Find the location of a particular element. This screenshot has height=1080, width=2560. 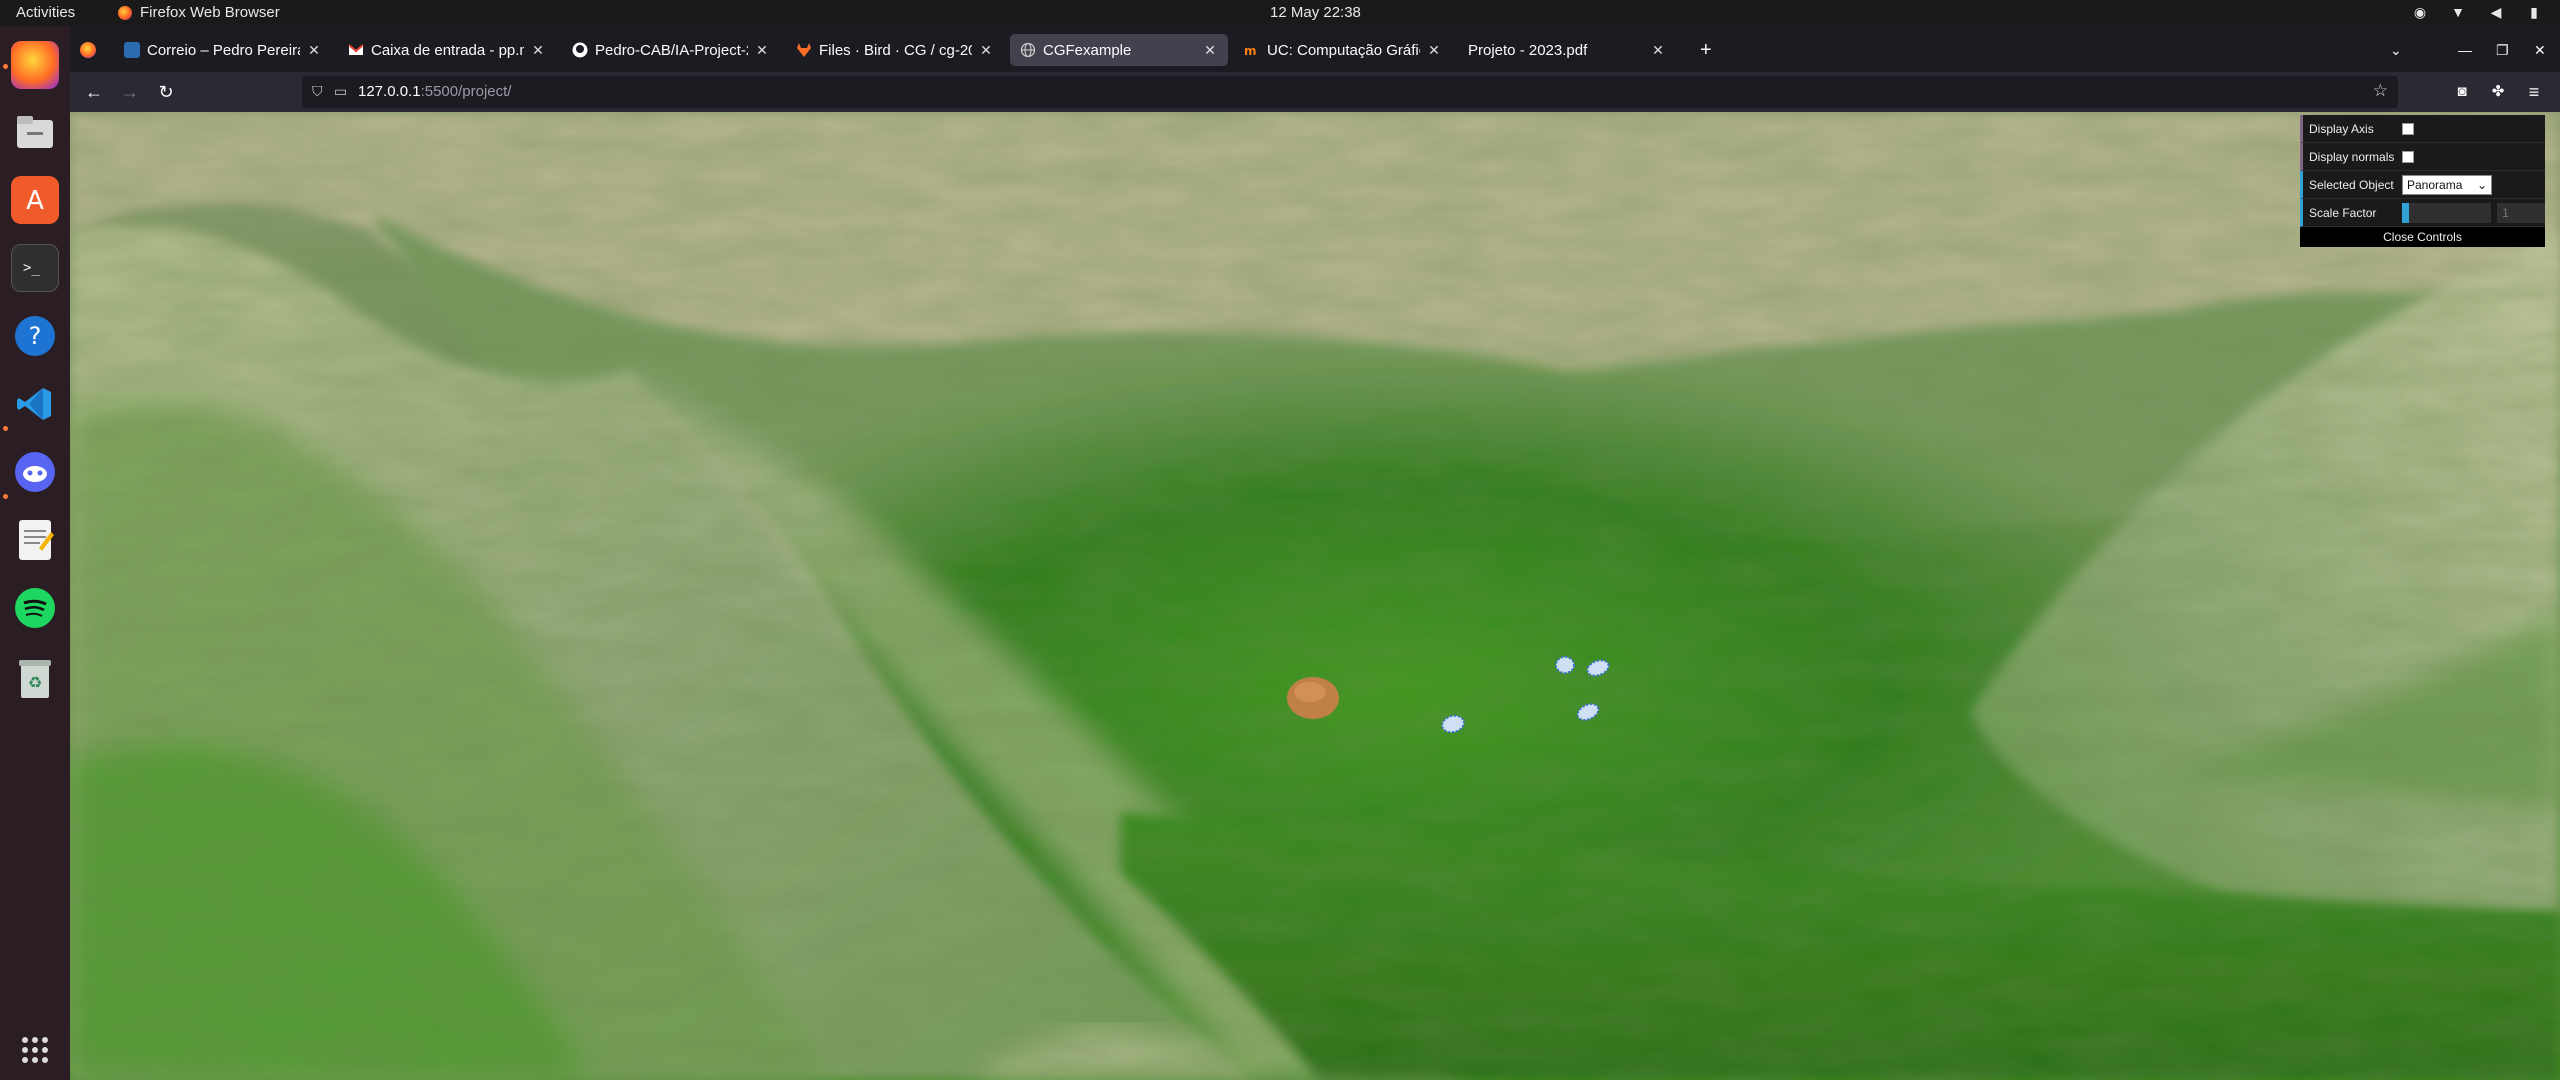

url-path: :5500/project/ is located at coordinates (466, 91).